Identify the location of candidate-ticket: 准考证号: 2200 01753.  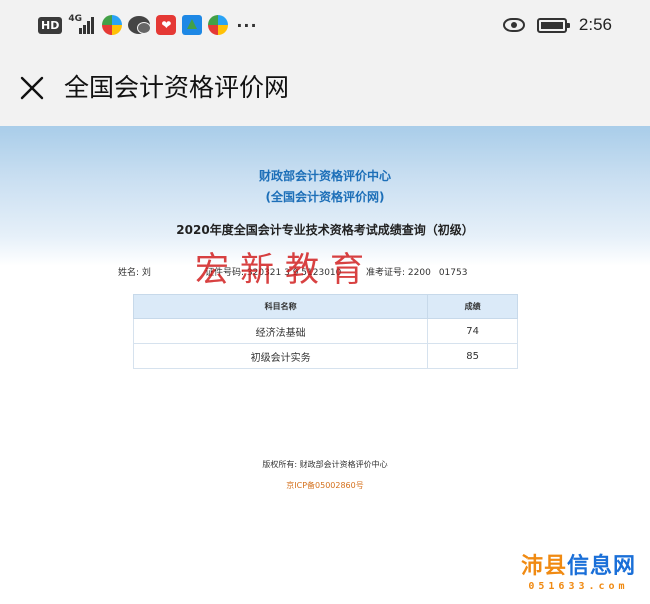
(416, 271).